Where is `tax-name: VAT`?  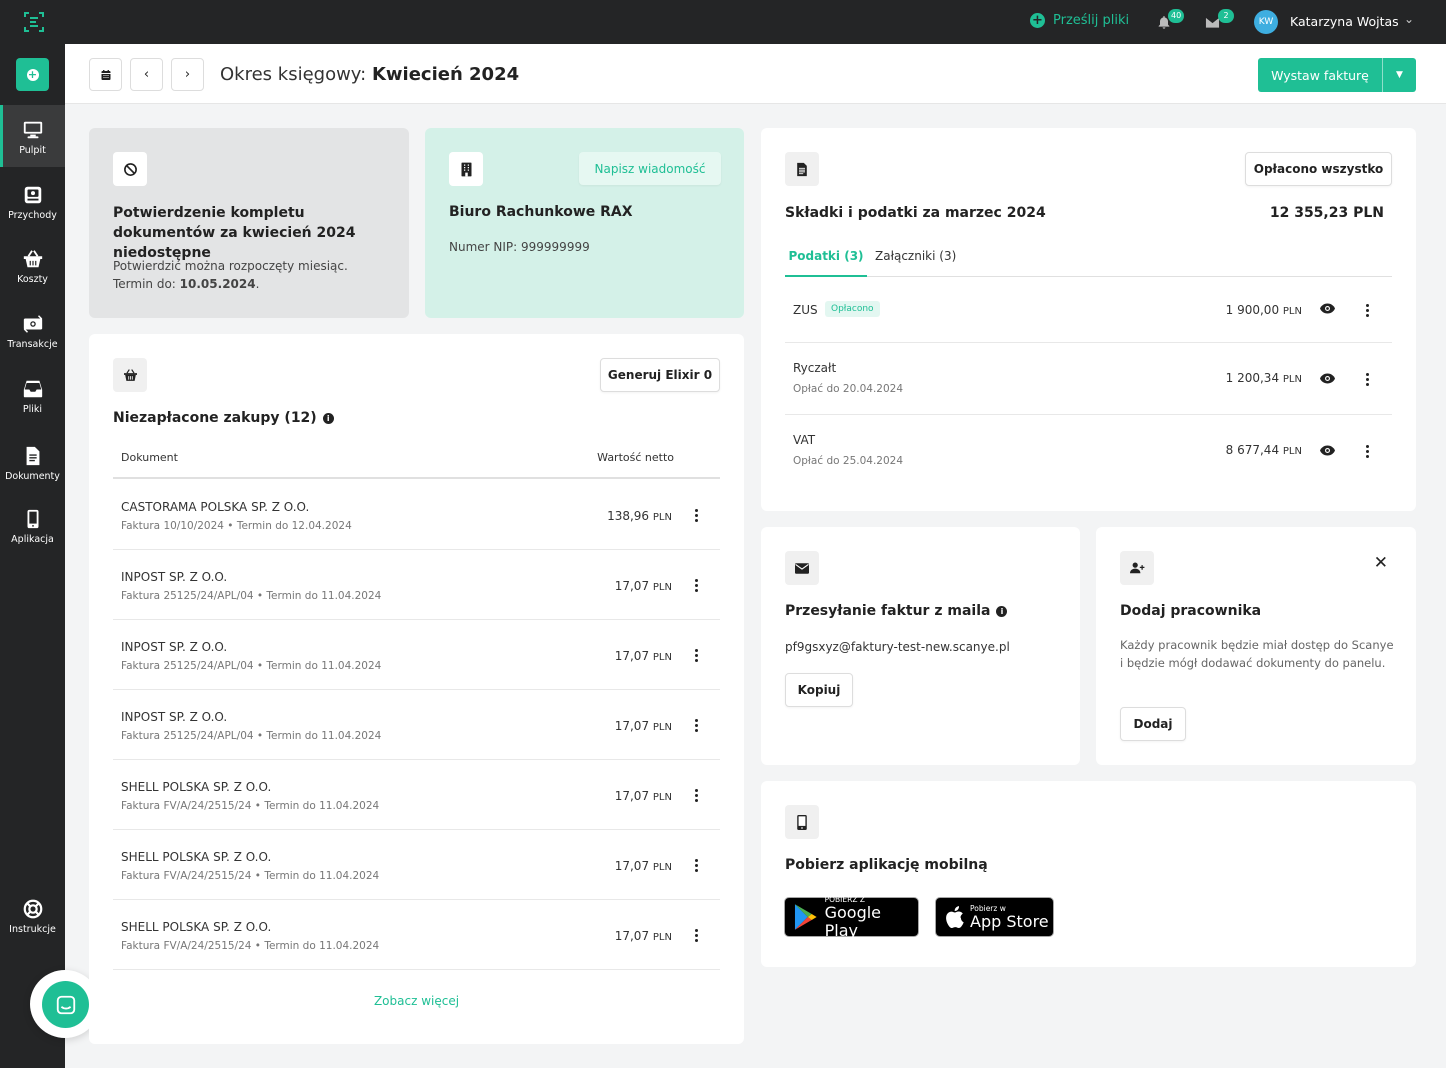
tax-name: VAT is located at coordinates (804, 440).